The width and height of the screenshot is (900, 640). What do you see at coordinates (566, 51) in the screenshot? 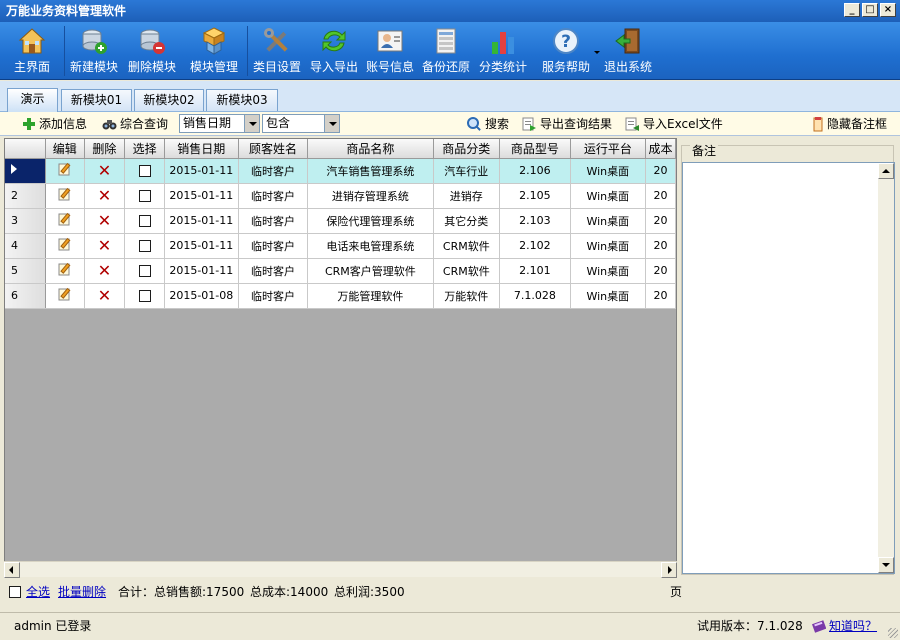
I see `toolbar-help-button: ? 服务帮助` at bounding box center [566, 51].